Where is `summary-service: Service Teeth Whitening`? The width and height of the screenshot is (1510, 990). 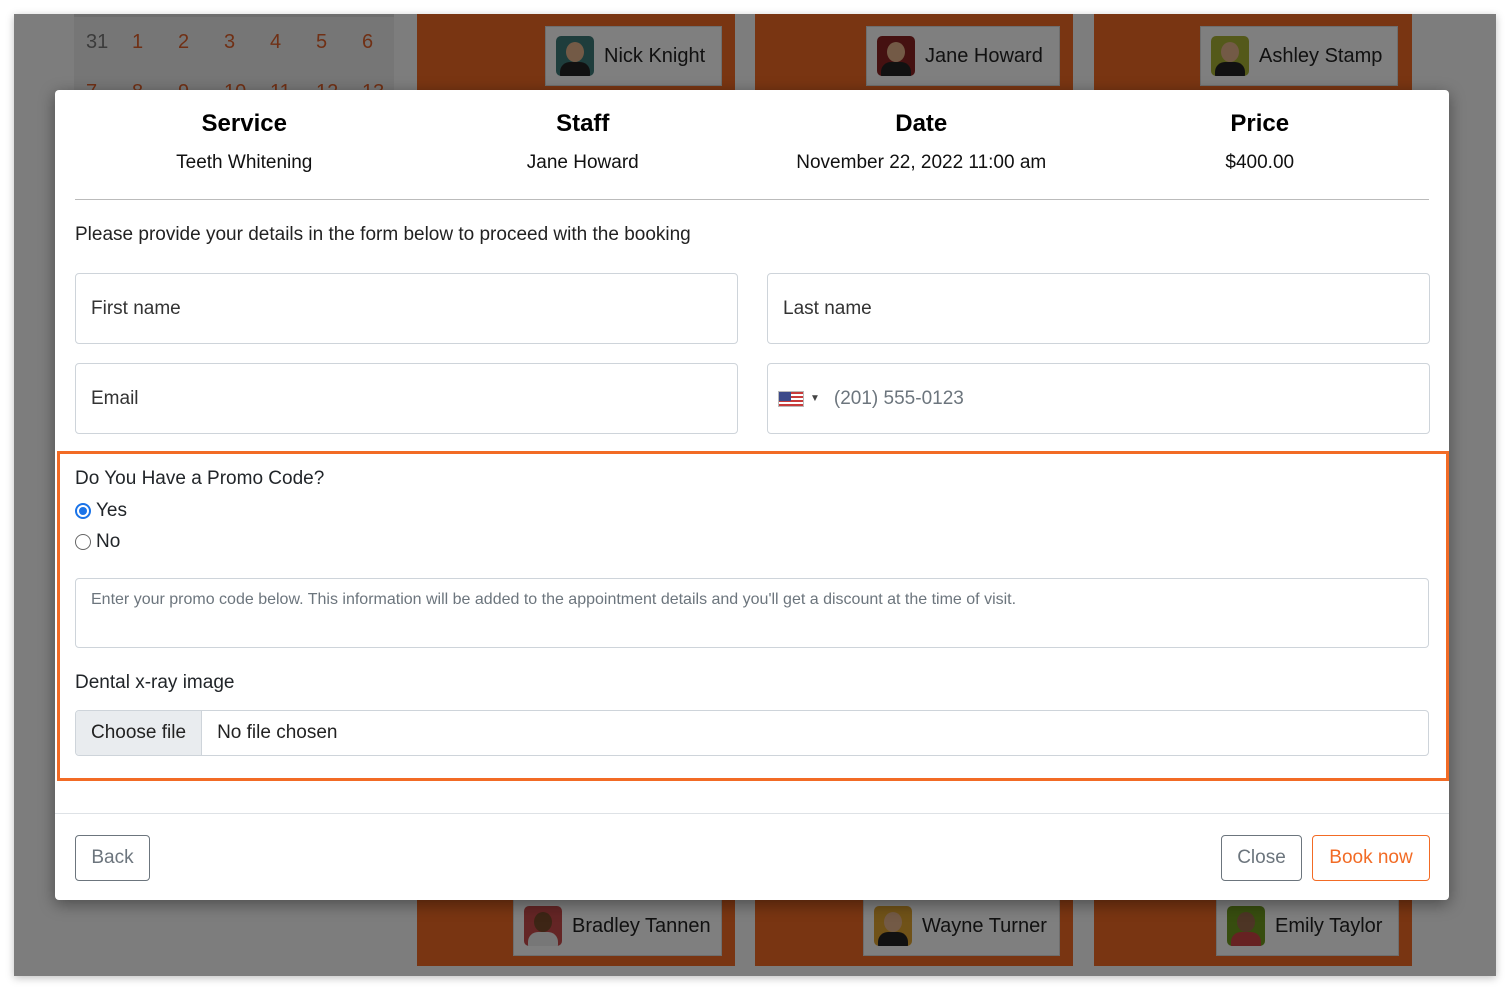 summary-service: Service Teeth Whitening is located at coordinates (244, 153).